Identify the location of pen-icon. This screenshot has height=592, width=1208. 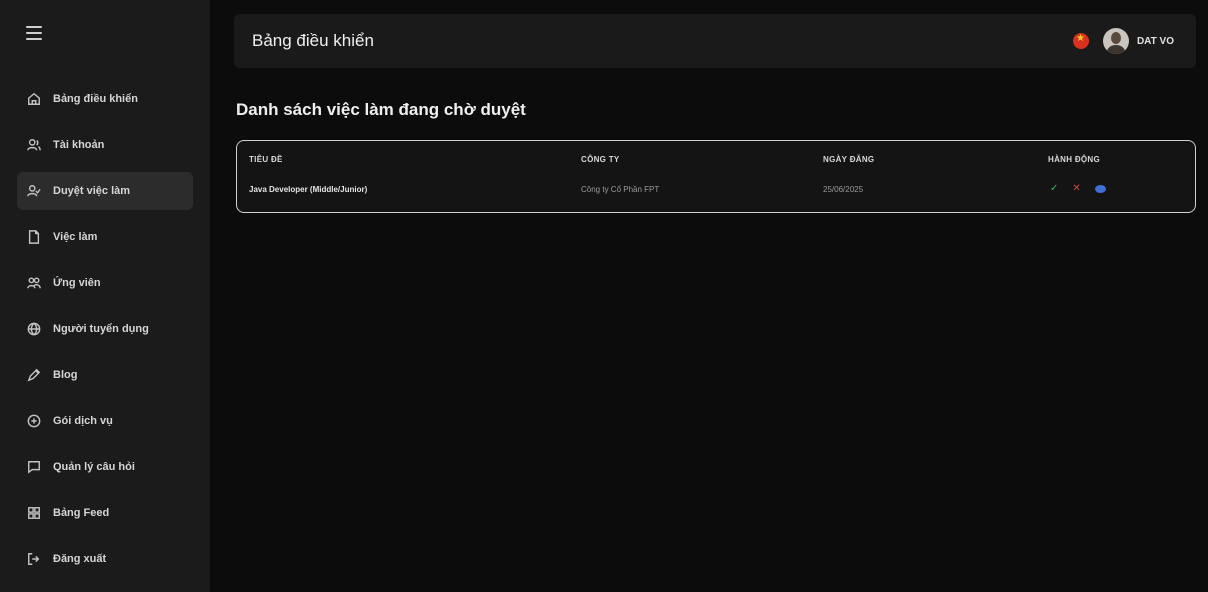
(34, 375).